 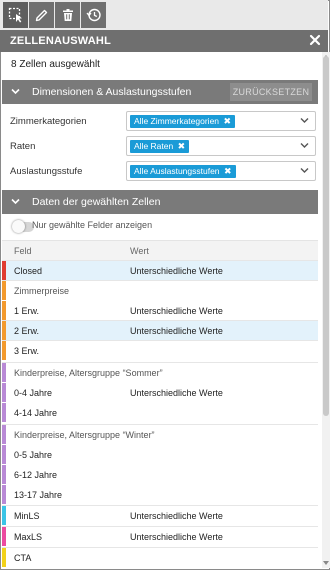 What do you see at coordinates (48, 121) in the screenshot?
I see `filter-label-room-categories: Zimmerkategorien` at bounding box center [48, 121].